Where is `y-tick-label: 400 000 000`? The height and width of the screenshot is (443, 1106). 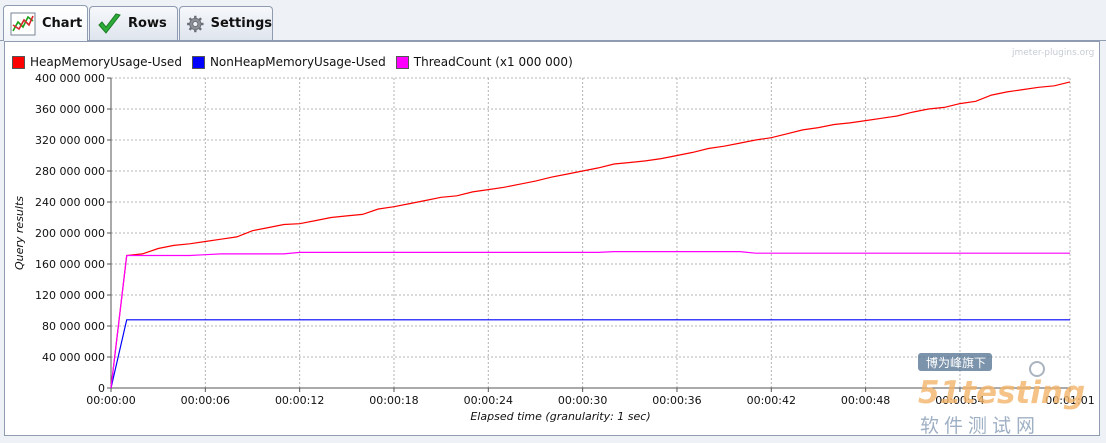 y-tick-label: 400 000 000 is located at coordinates (70, 78).